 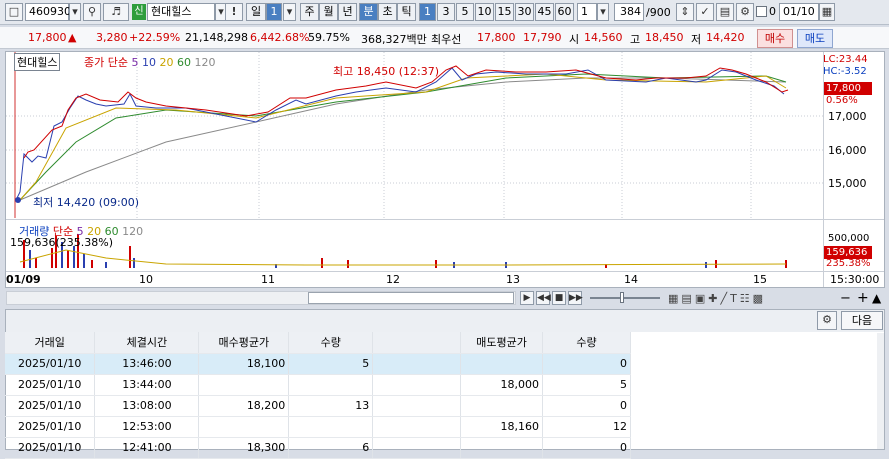 I want to click on high-label: 고, so click(x=635, y=39).